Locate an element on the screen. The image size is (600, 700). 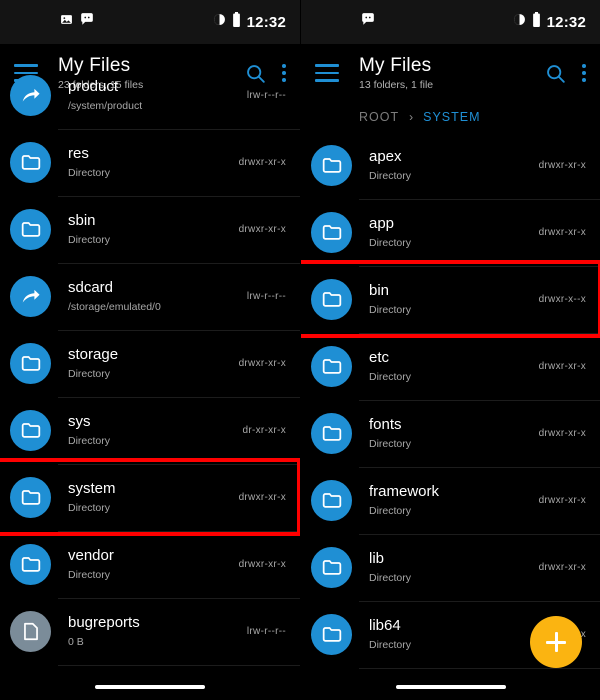
folder-count-subtitle: 13 folders, 1 file is located at coordinates (396, 84).